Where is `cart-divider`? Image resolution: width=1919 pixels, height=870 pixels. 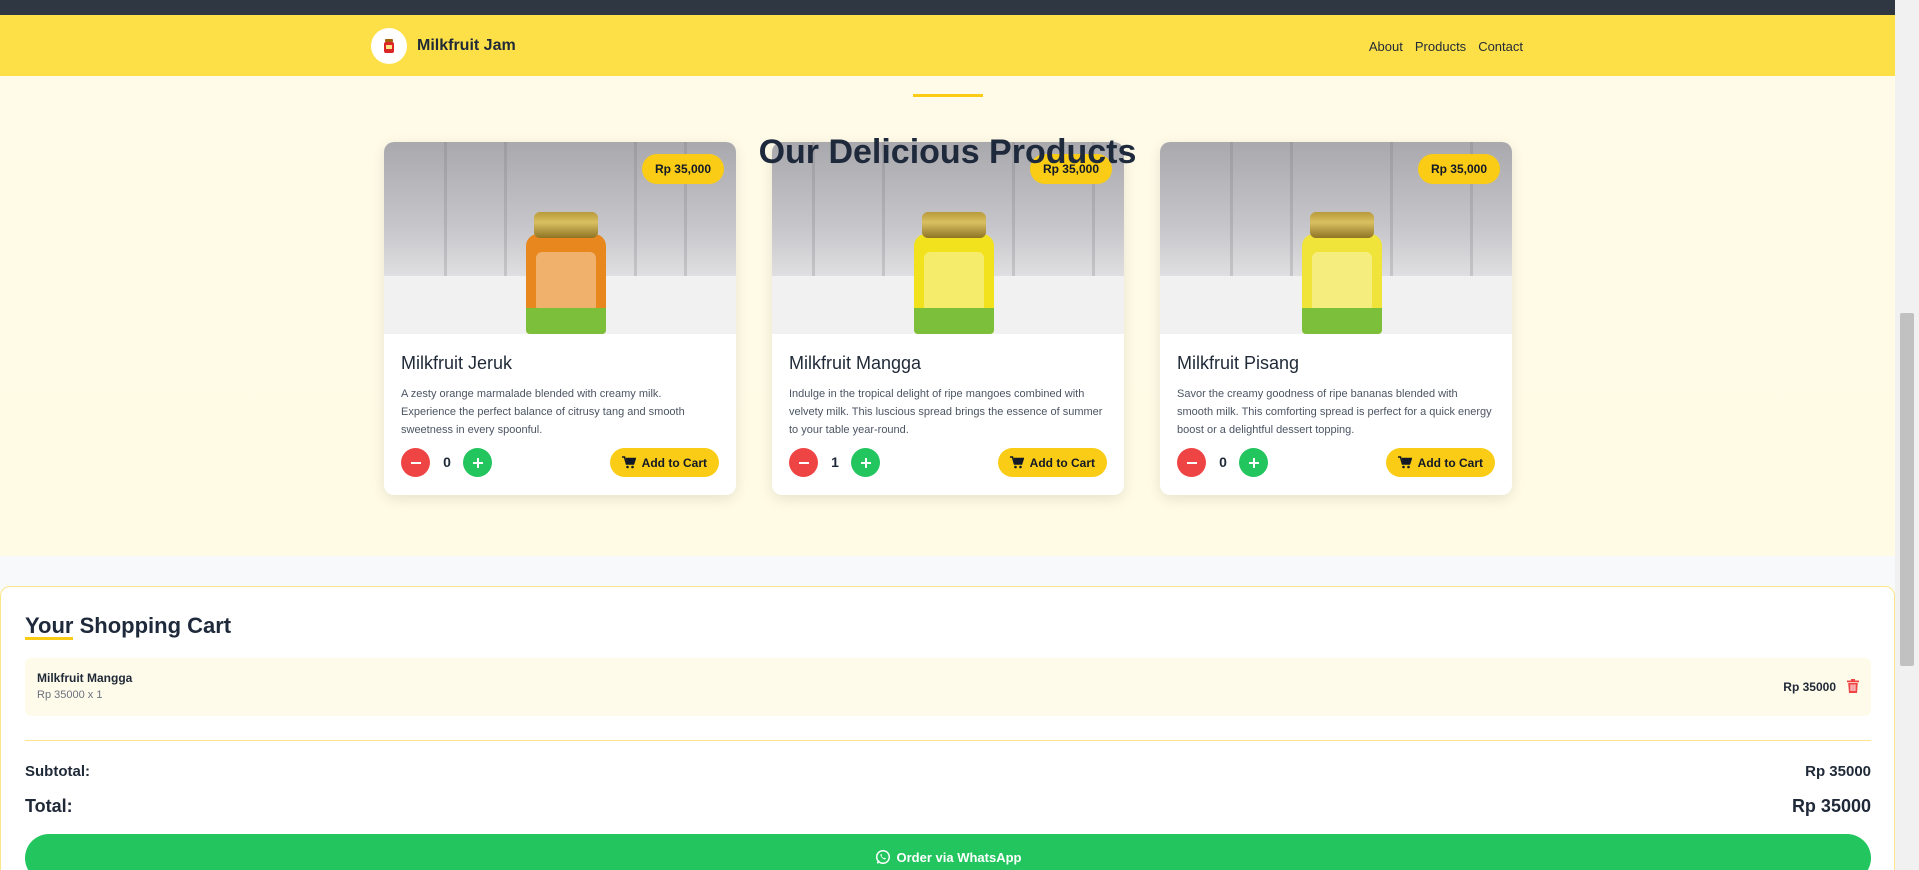 cart-divider is located at coordinates (948, 740).